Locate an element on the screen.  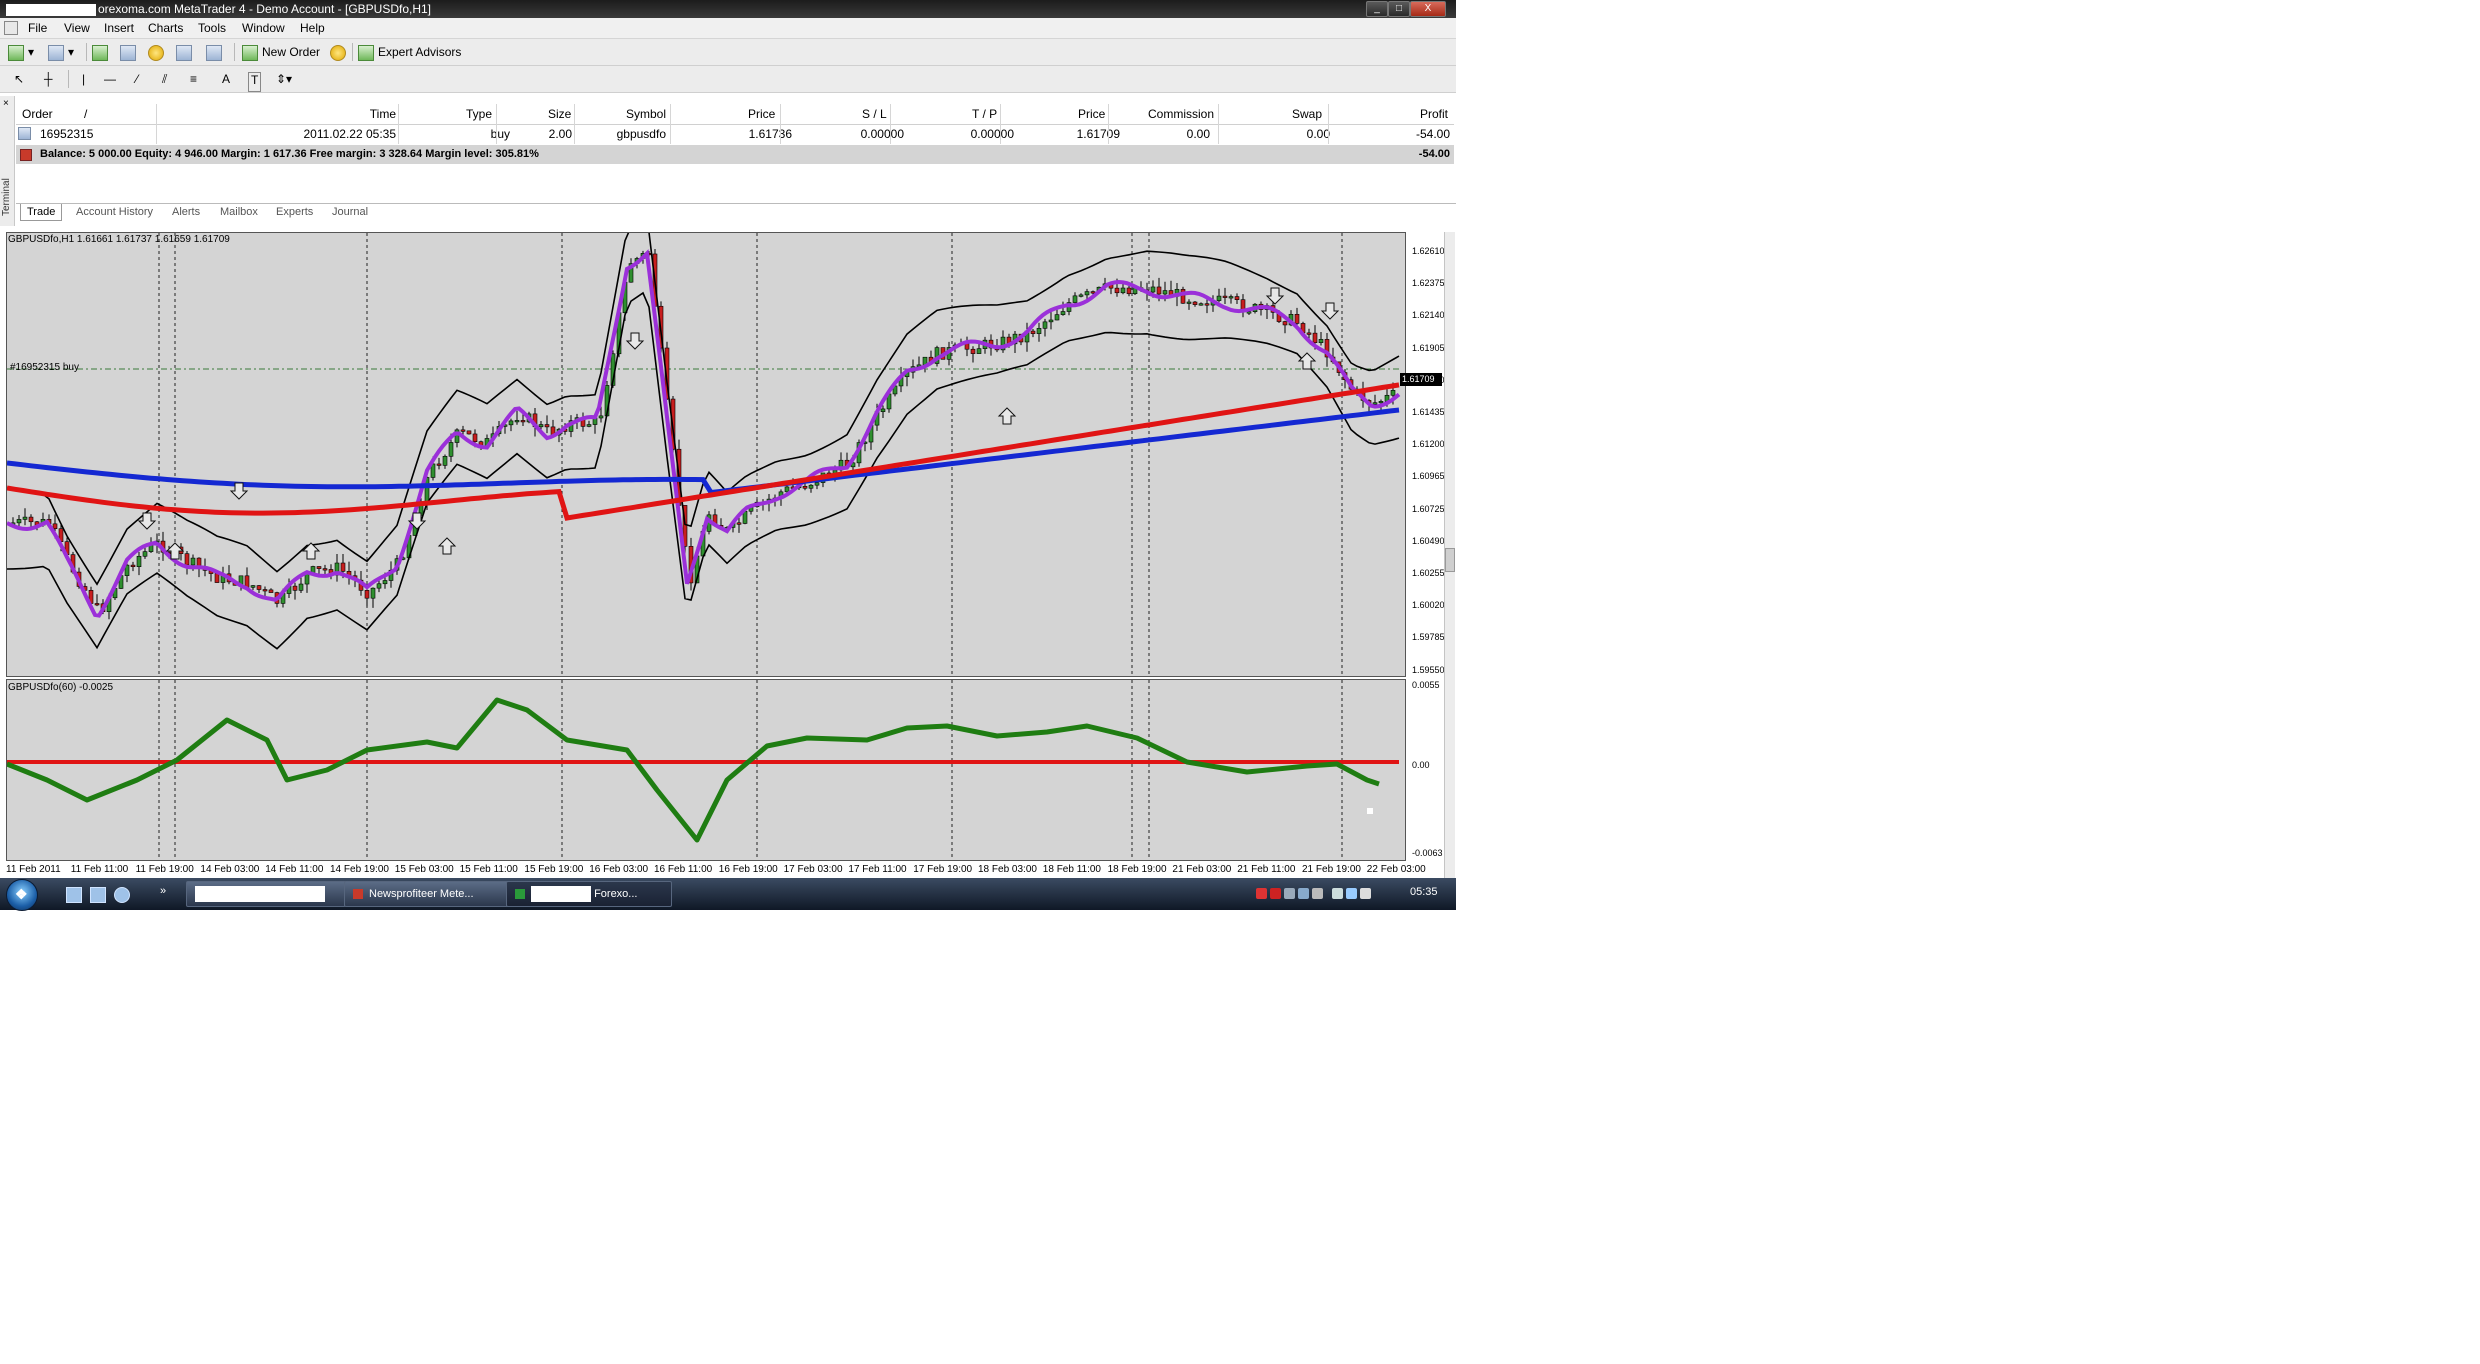
fibonacci-tool: ≡ is located at coordinates (193, 79).